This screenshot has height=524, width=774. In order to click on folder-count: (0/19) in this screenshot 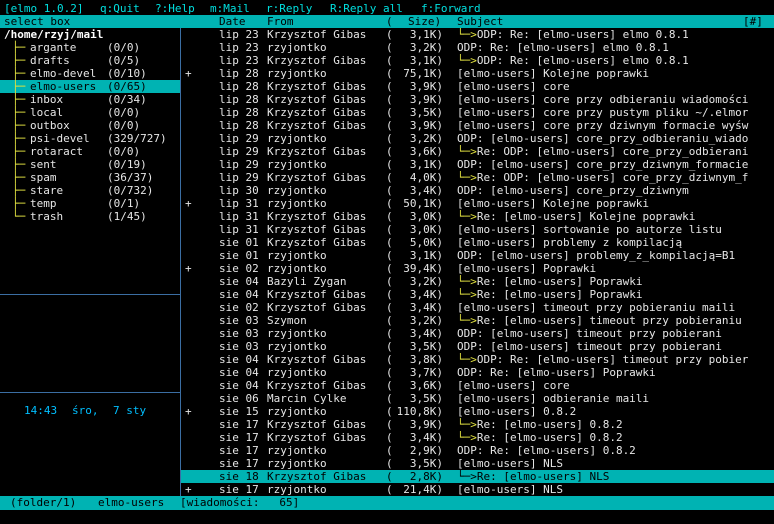, I will do `click(127, 164)`.